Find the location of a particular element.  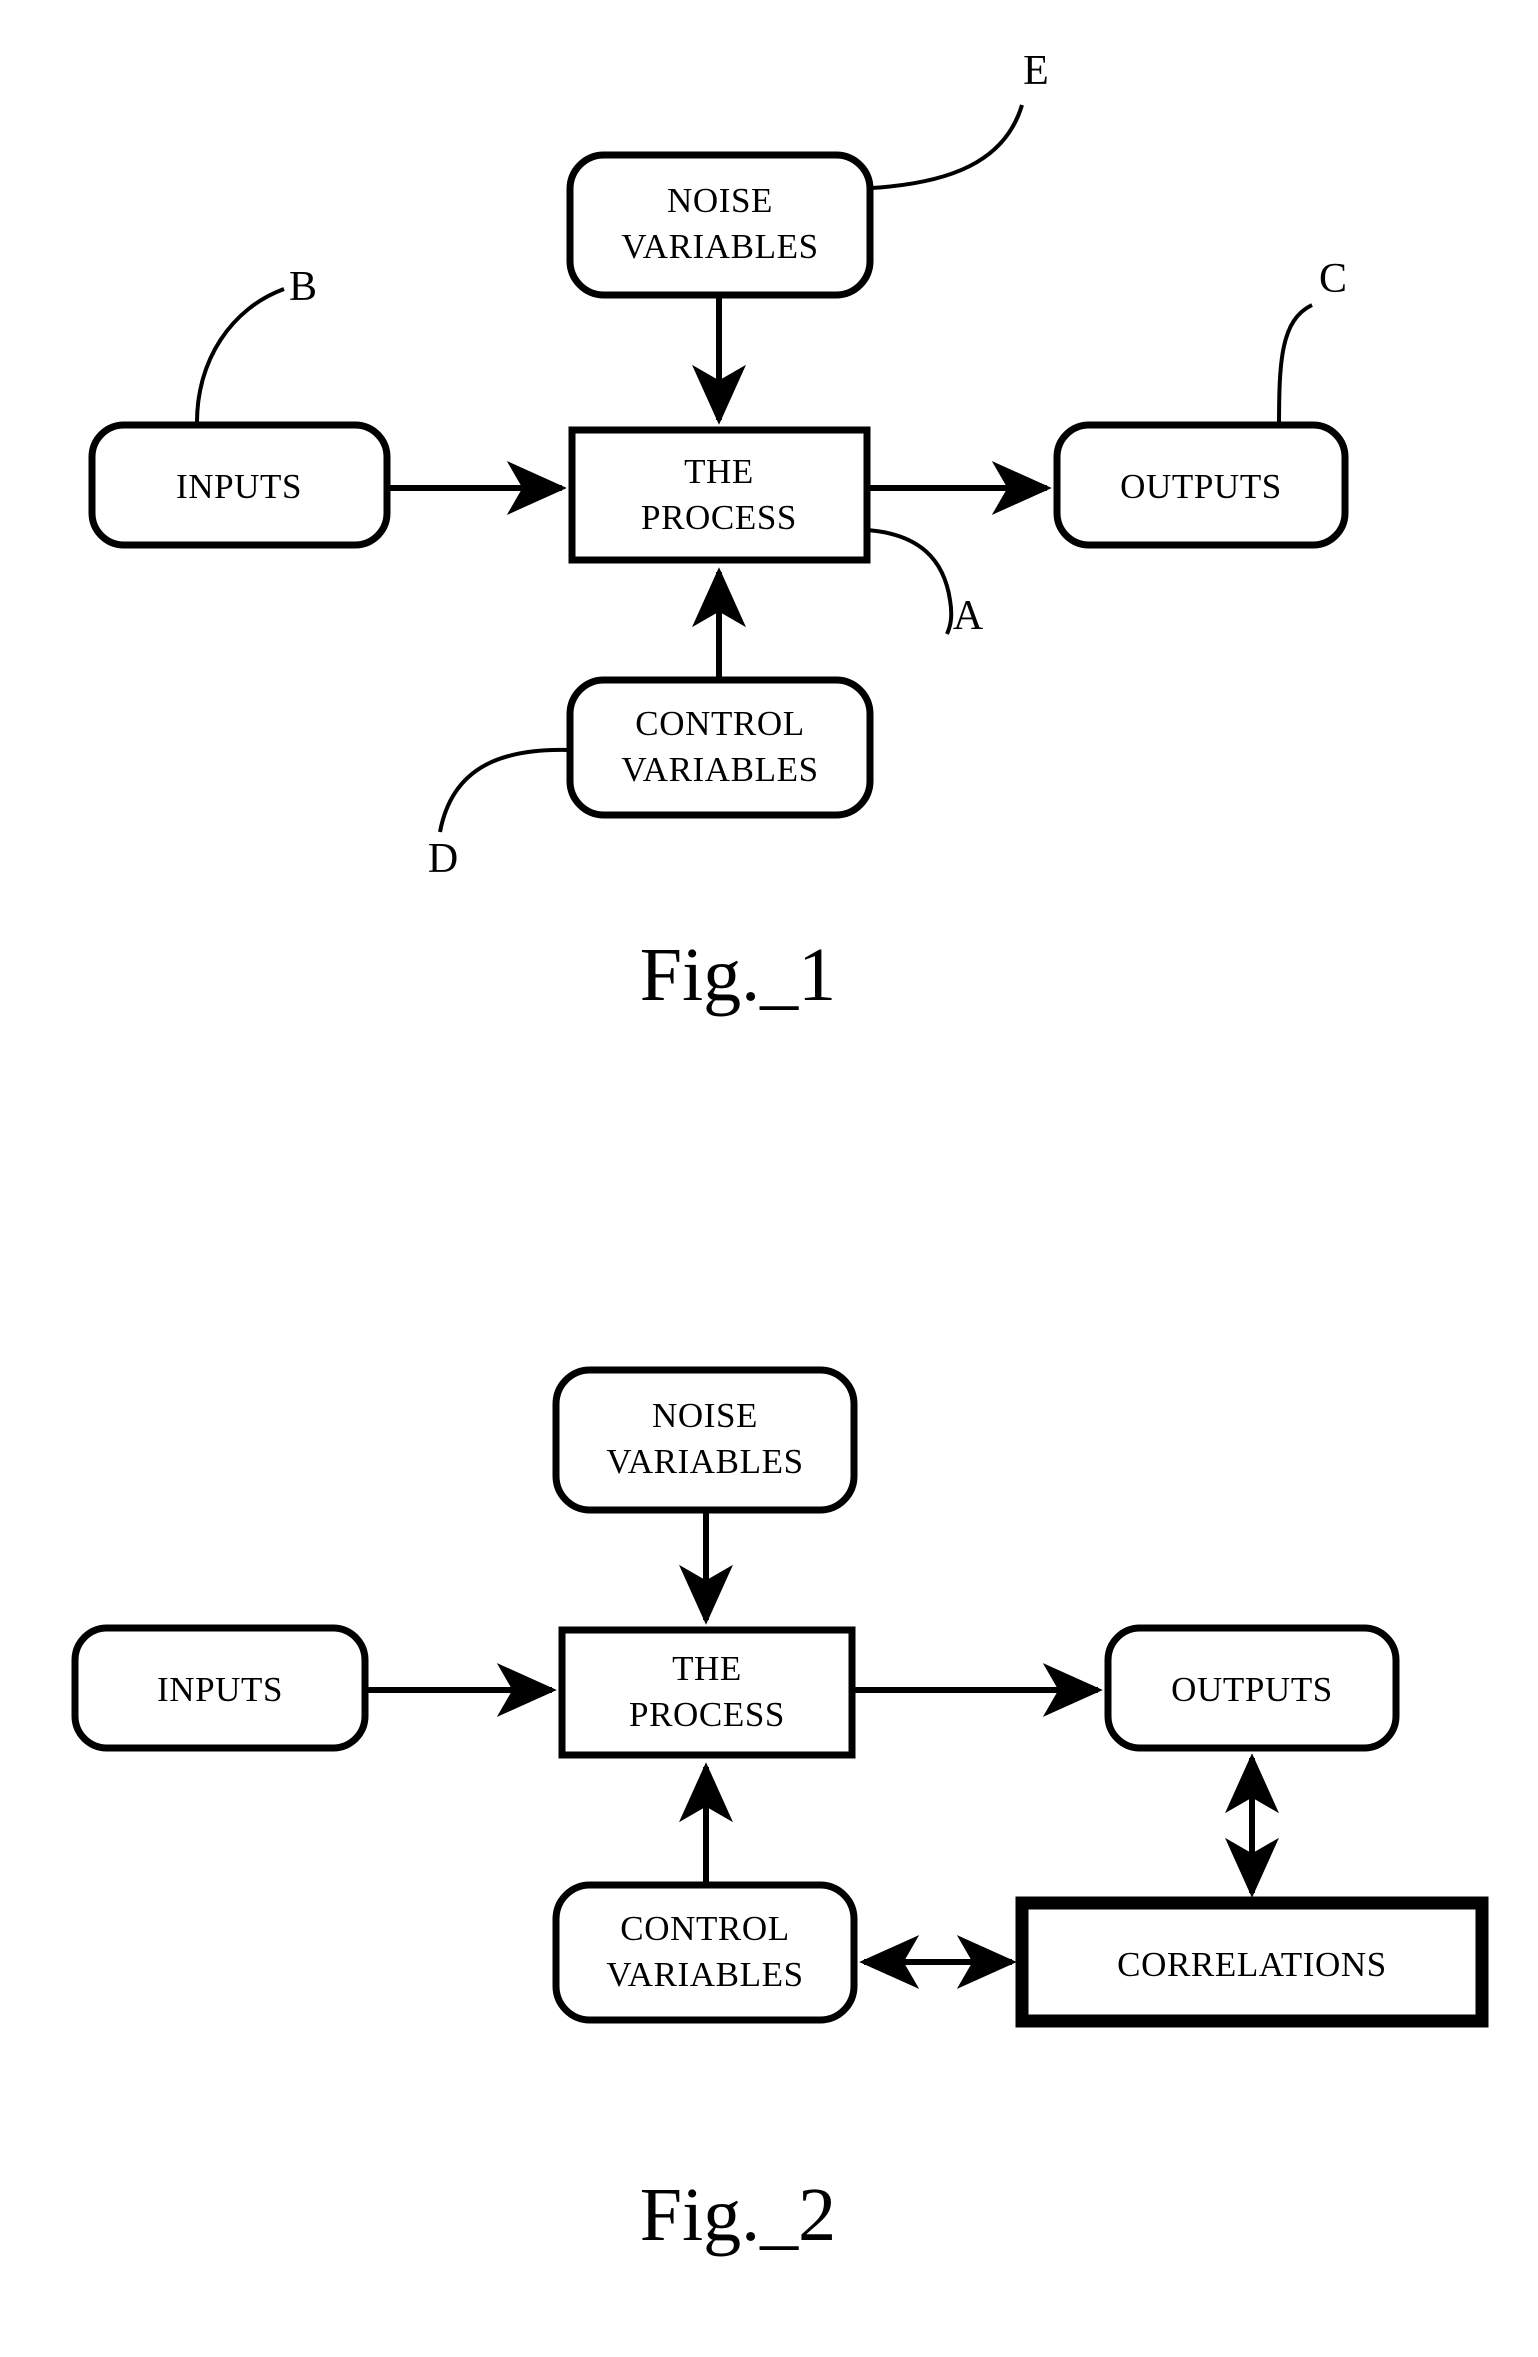

fig1-noise-variables-box: NOISE VARIABLES is located at coordinates (720, 225).